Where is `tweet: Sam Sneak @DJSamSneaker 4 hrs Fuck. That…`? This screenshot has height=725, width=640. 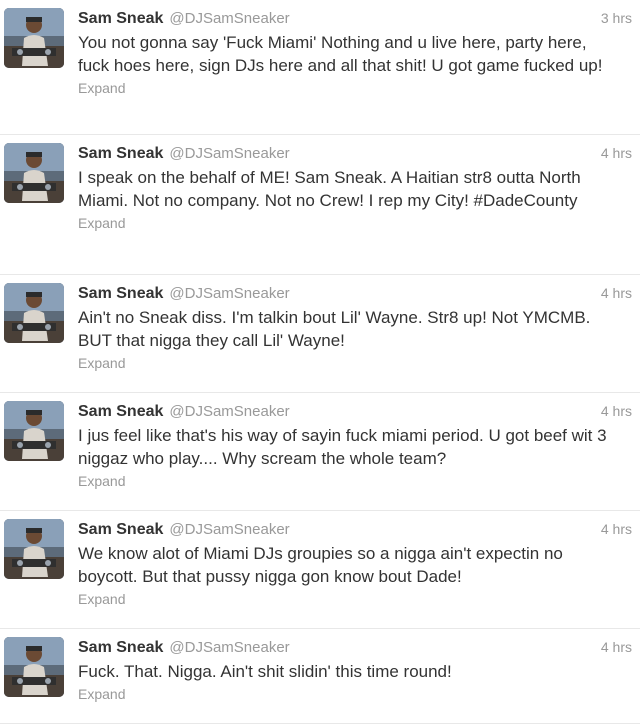
tweet: Sam Sneak @DJSamSneaker 4 hrs Fuck. That… is located at coordinates (320, 676).